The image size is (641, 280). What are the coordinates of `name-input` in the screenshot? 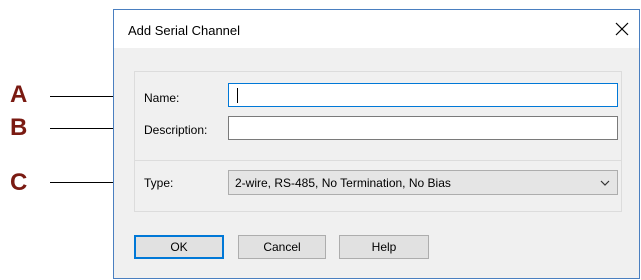 It's located at (423, 95).